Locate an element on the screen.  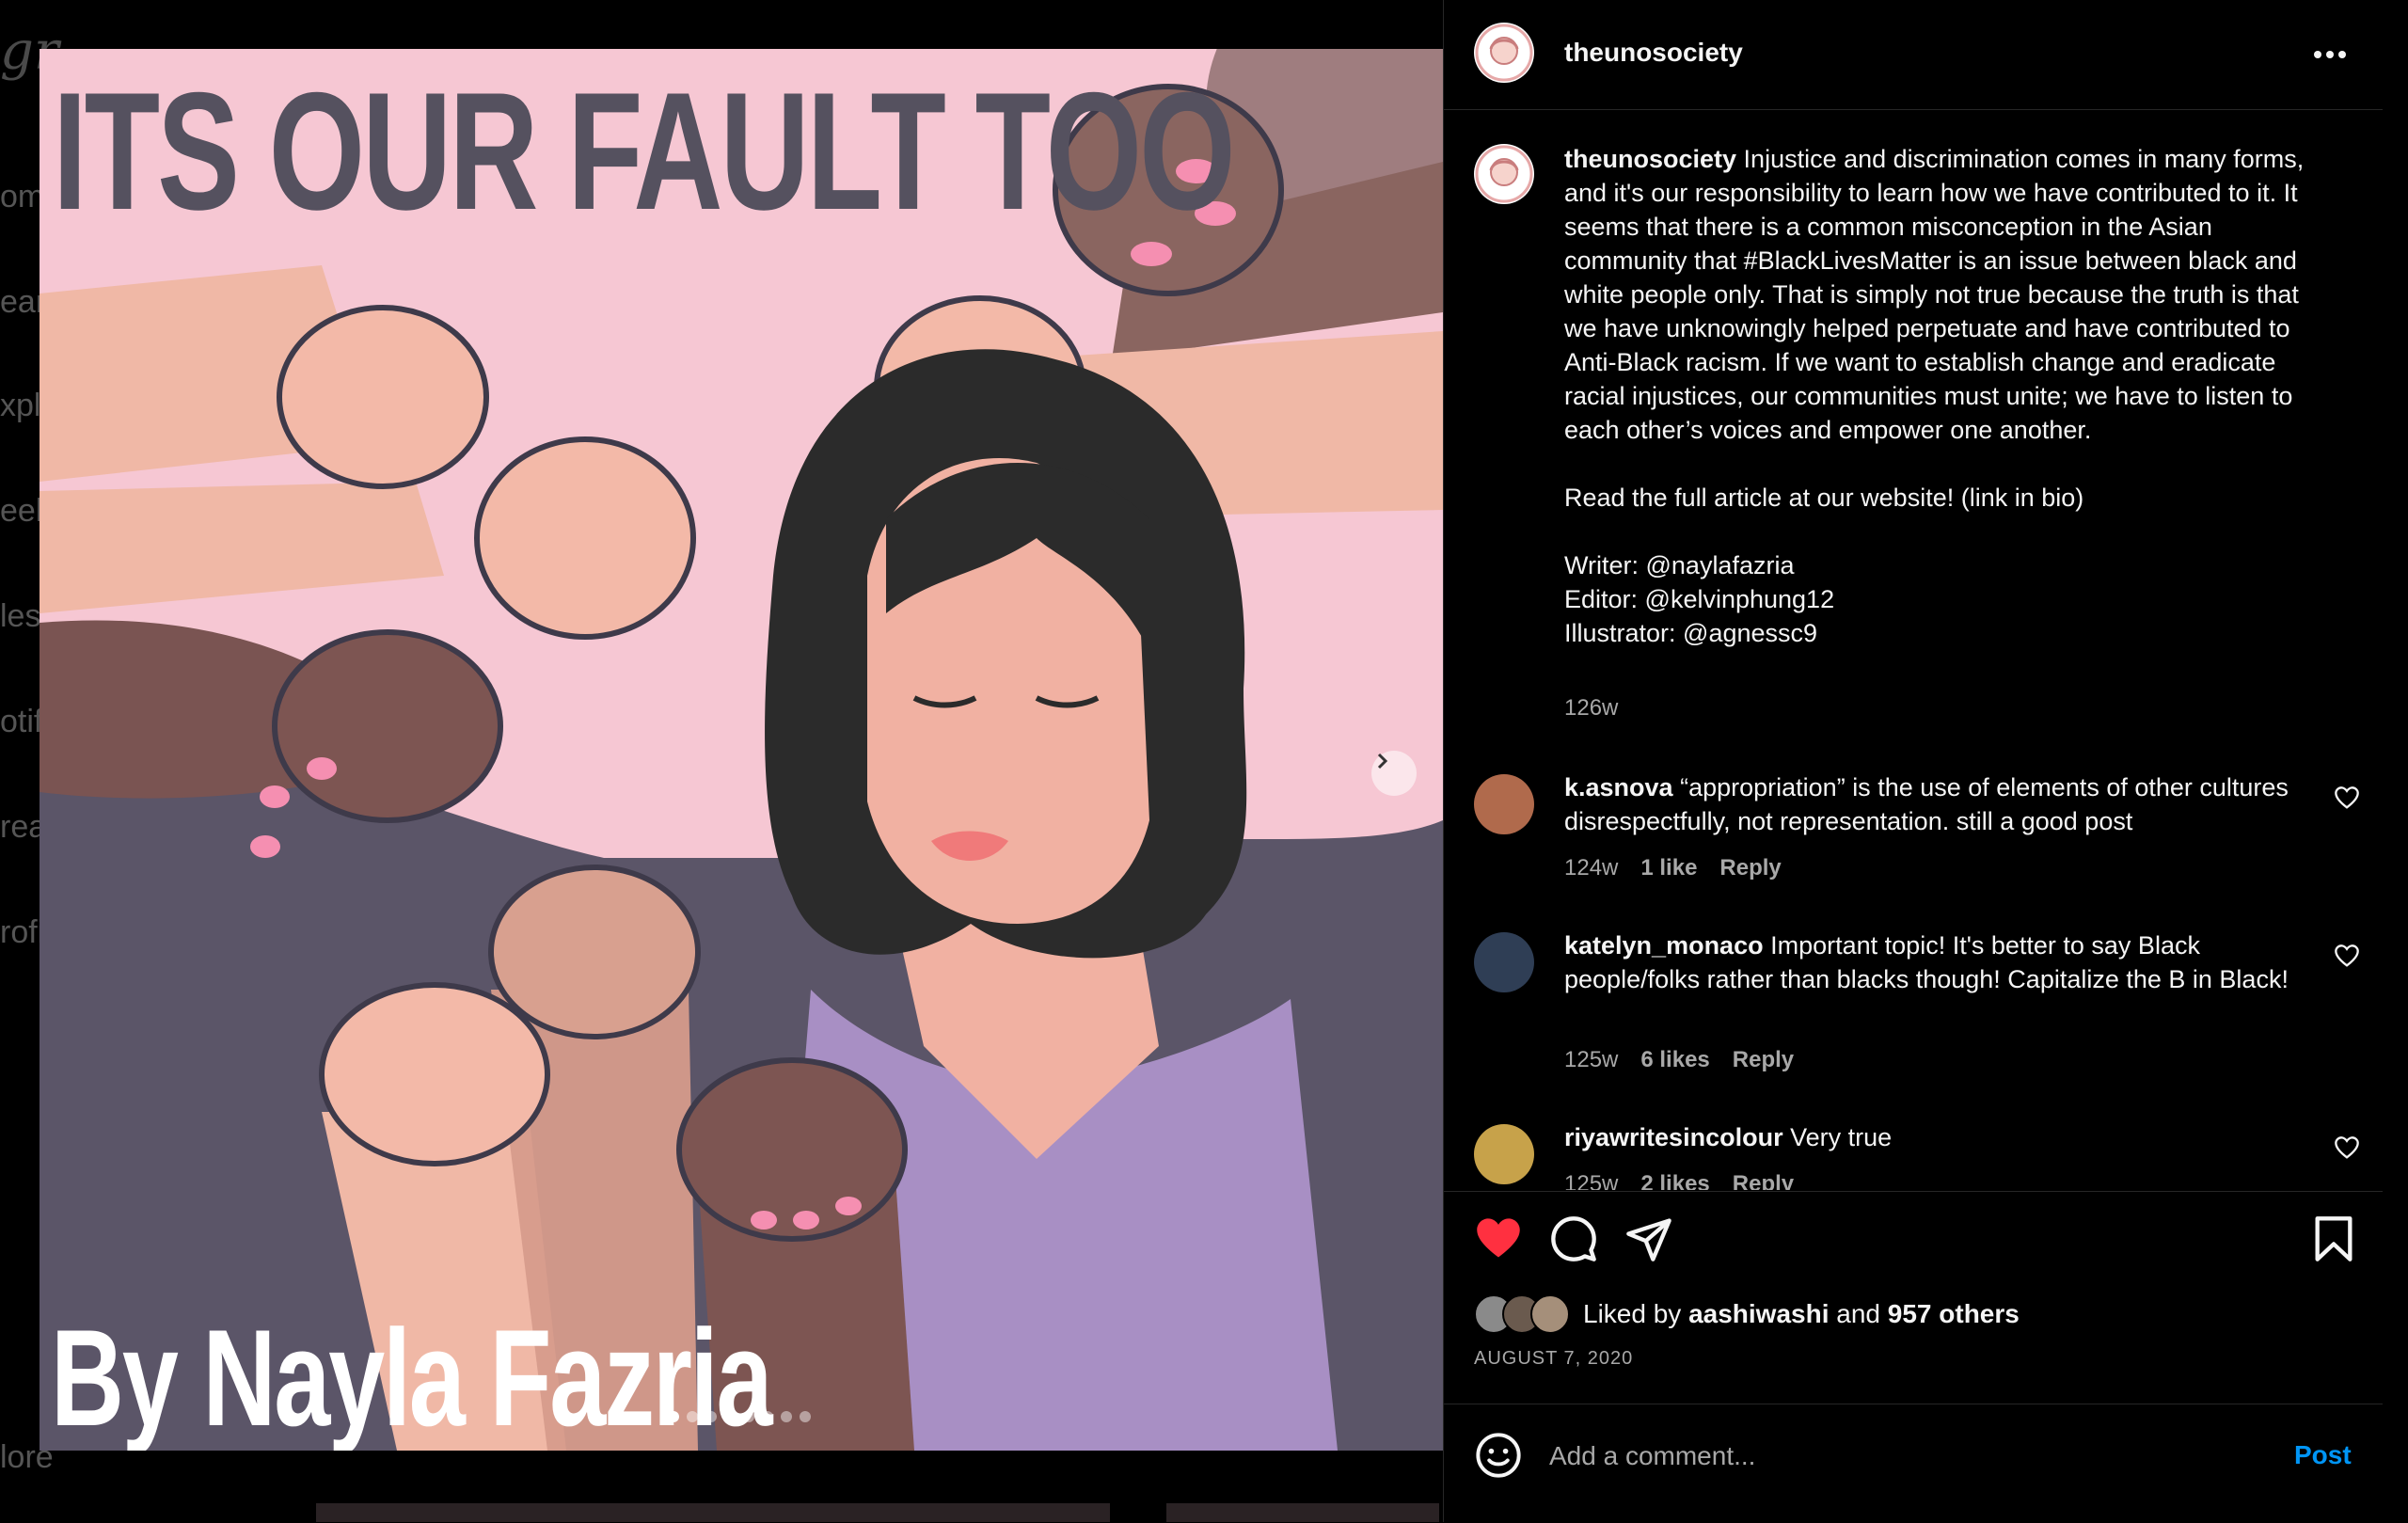
author-username: theunosociety is located at coordinates (1653, 53).